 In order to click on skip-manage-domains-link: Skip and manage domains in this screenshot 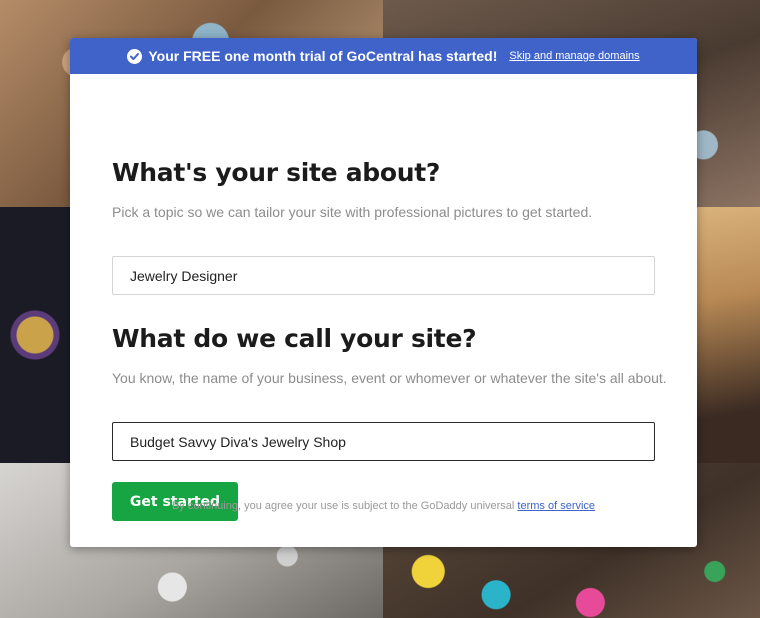, I will do `click(574, 56)`.